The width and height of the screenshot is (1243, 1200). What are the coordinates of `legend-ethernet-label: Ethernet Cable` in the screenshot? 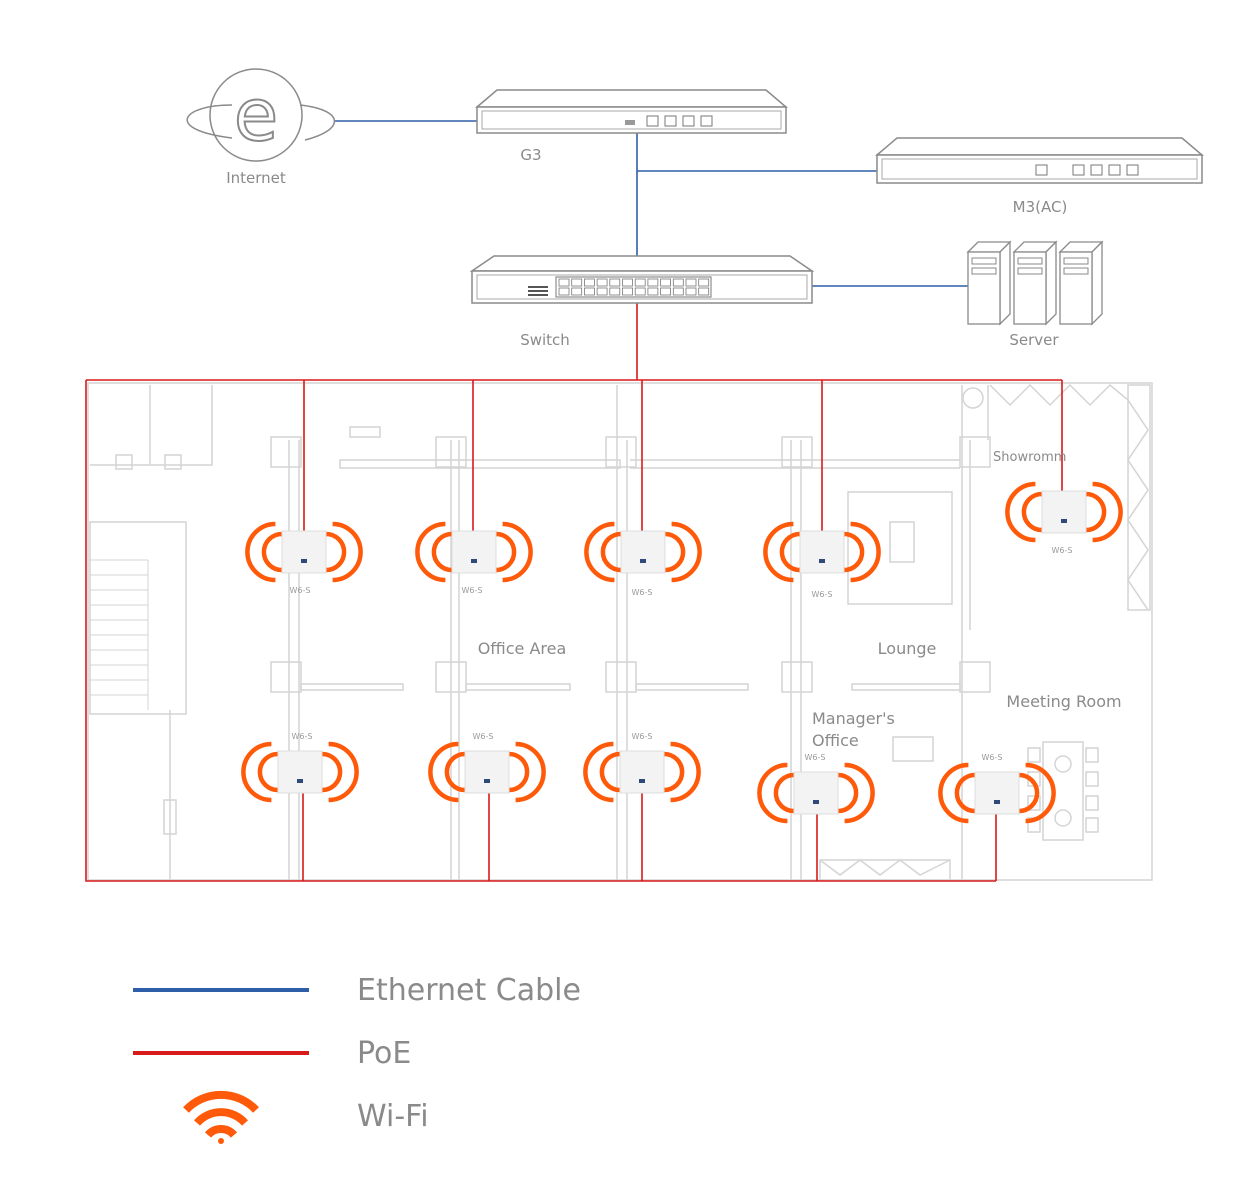 It's located at (469, 990).